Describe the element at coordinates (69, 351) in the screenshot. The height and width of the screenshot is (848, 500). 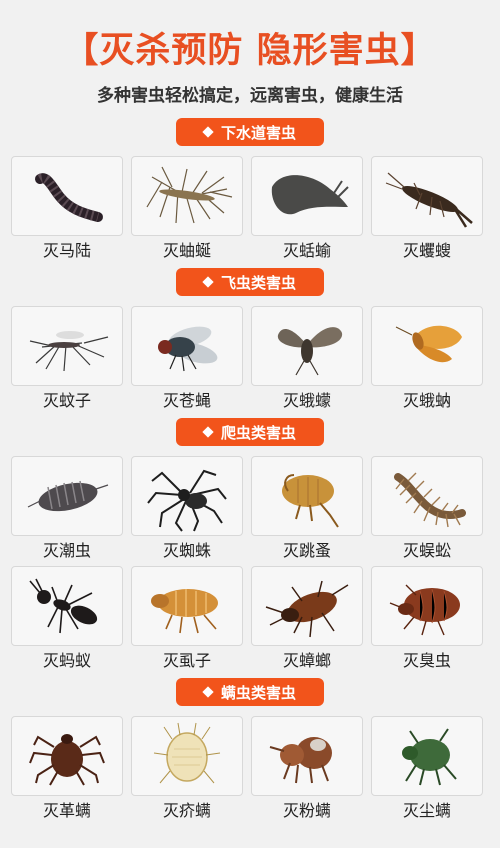
I see `mosquito-icon` at that location.